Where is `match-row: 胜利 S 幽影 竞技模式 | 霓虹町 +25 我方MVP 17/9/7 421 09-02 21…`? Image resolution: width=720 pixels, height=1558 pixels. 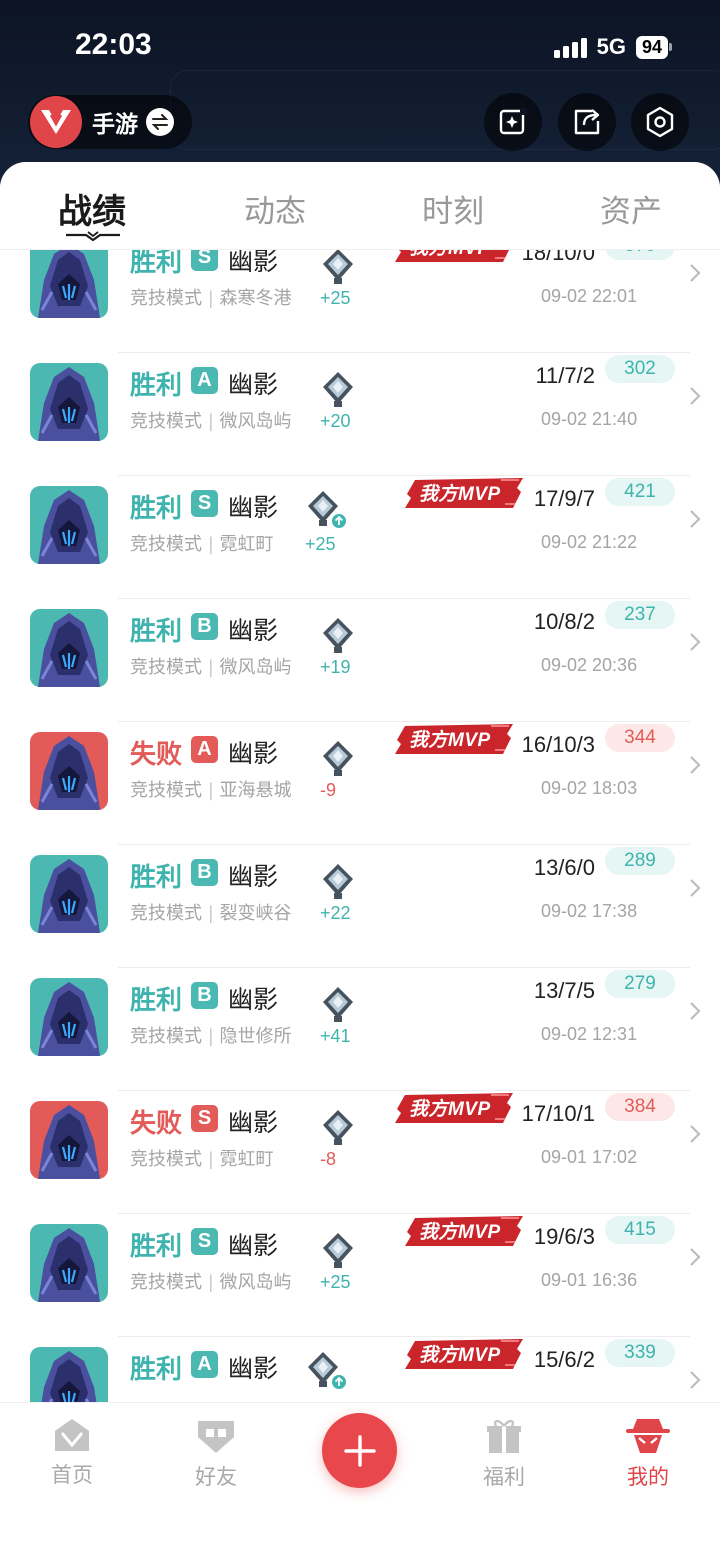 match-row: 胜利 S 幽影 竞技模式 | 霓虹町 +25 我方MVP 17/9/7 421 09-02 21… is located at coordinates (360, 537).